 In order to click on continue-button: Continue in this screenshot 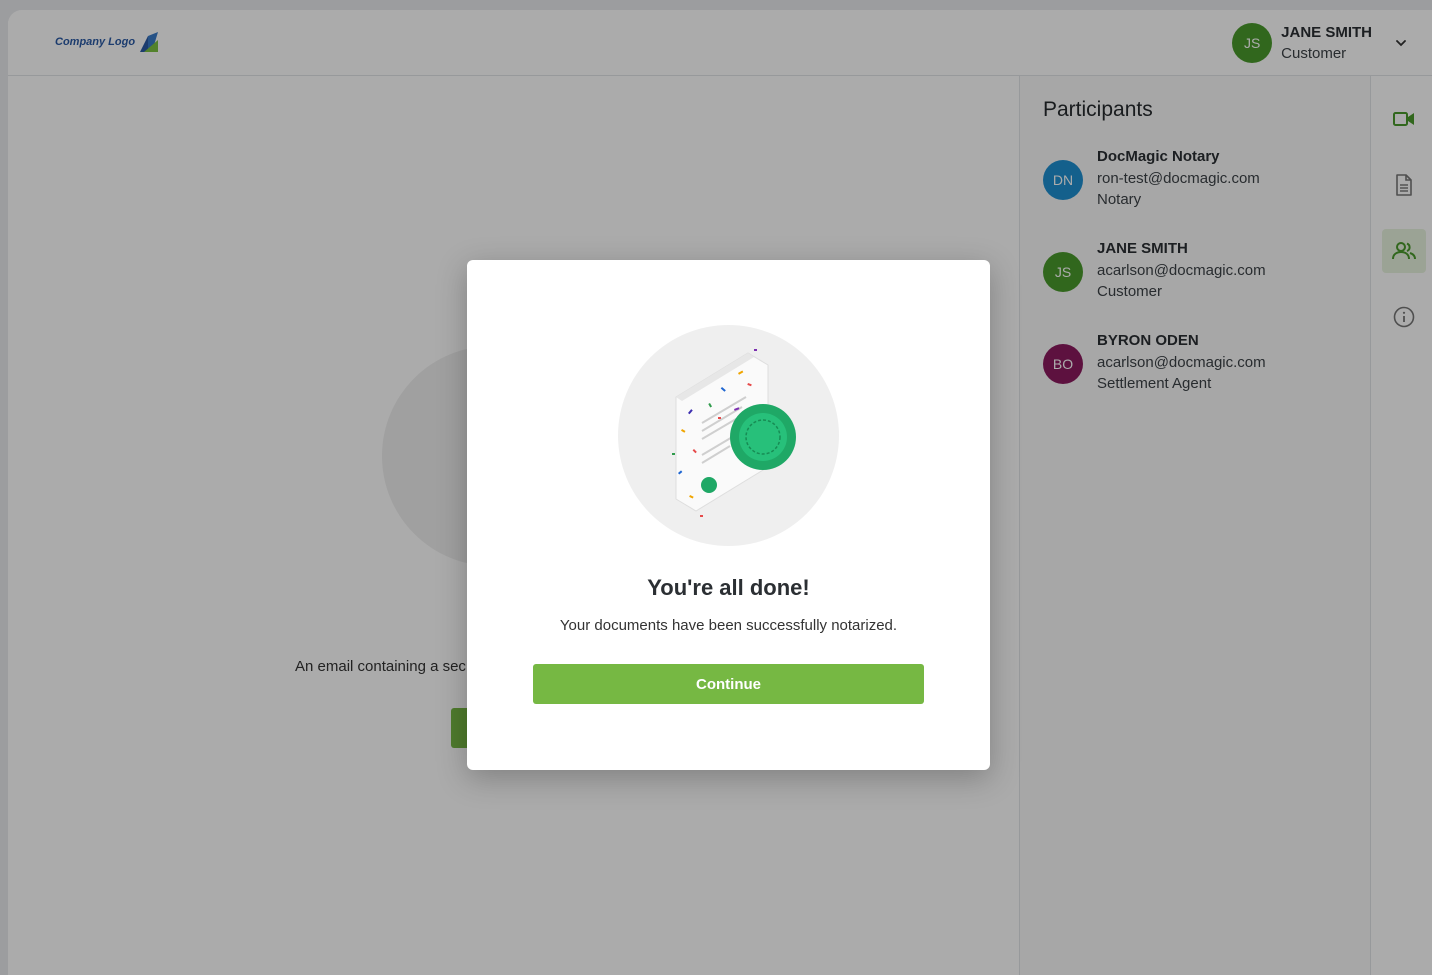, I will do `click(728, 684)`.